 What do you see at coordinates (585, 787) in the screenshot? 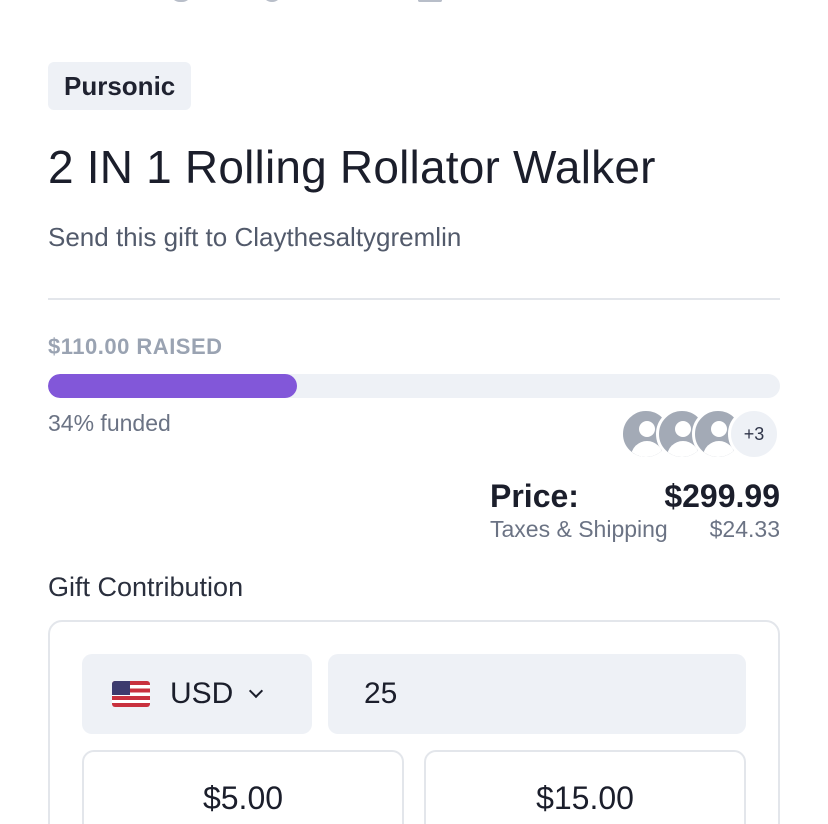
I see `preset-amount-button: $15.00` at bounding box center [585, 787].